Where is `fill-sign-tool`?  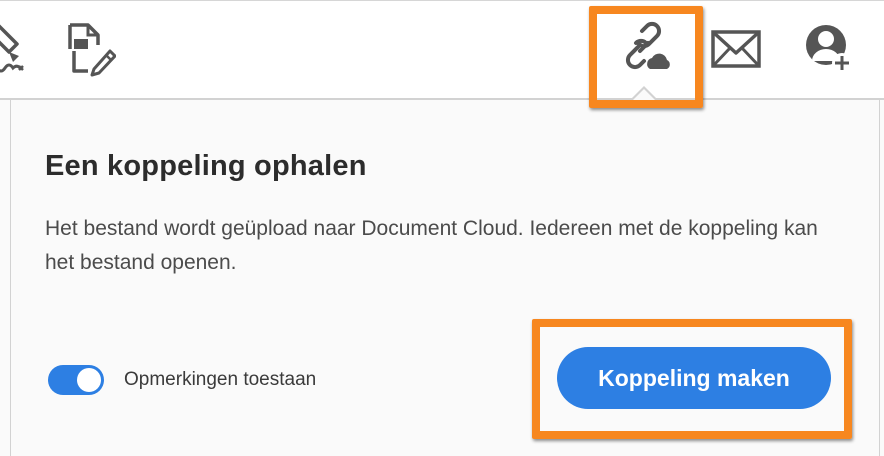
fill-sign-tool is located at coordinates (19, 49).